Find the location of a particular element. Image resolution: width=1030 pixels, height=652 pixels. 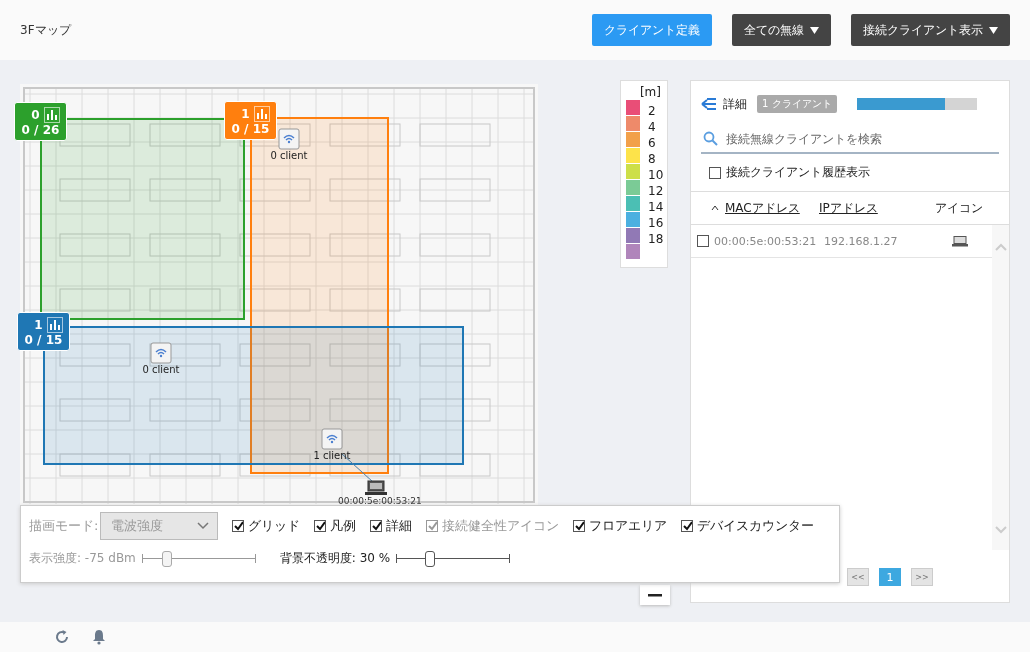

legend-label: 12 is located at coordinates (656, 191).